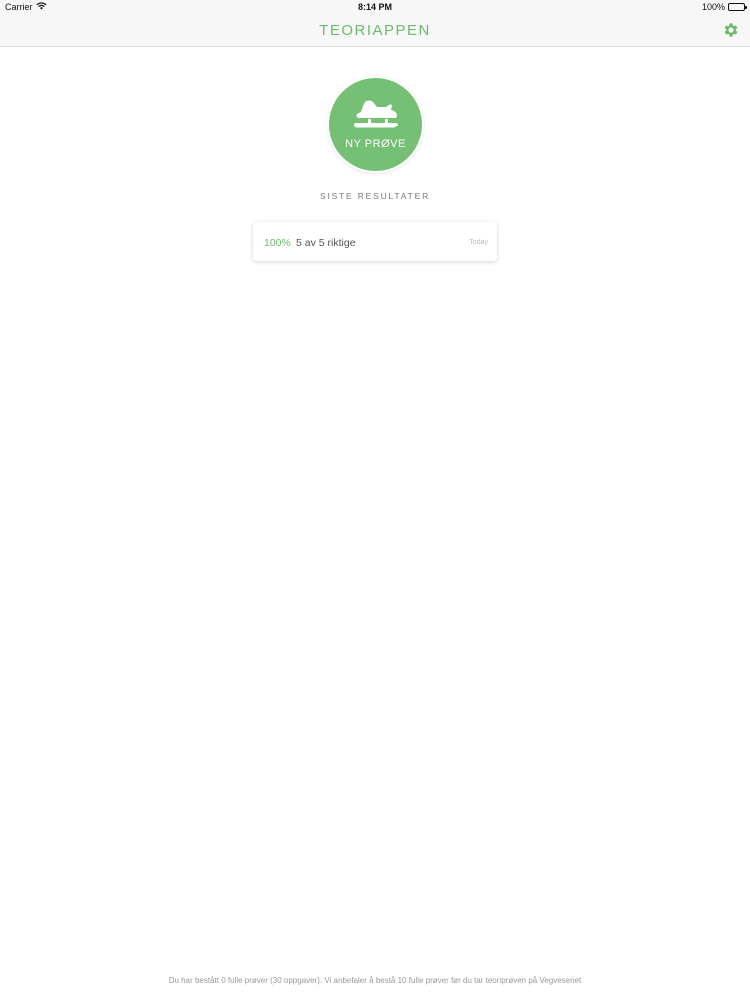  Describe the element at coordinates (326, 243) in the screenshot. I see `result-score-text: 5 av 5 riktige` at that location.